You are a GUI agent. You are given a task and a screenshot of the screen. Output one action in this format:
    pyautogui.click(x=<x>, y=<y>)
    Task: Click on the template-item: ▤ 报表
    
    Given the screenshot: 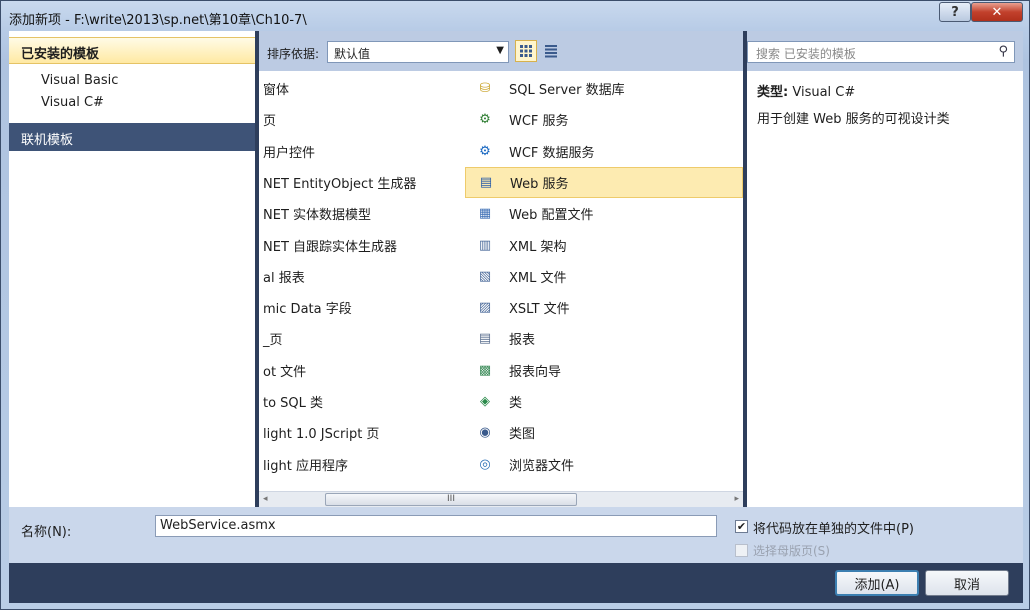 What is the action you would take?
    pyautogui.click(x=604, y=338)
    